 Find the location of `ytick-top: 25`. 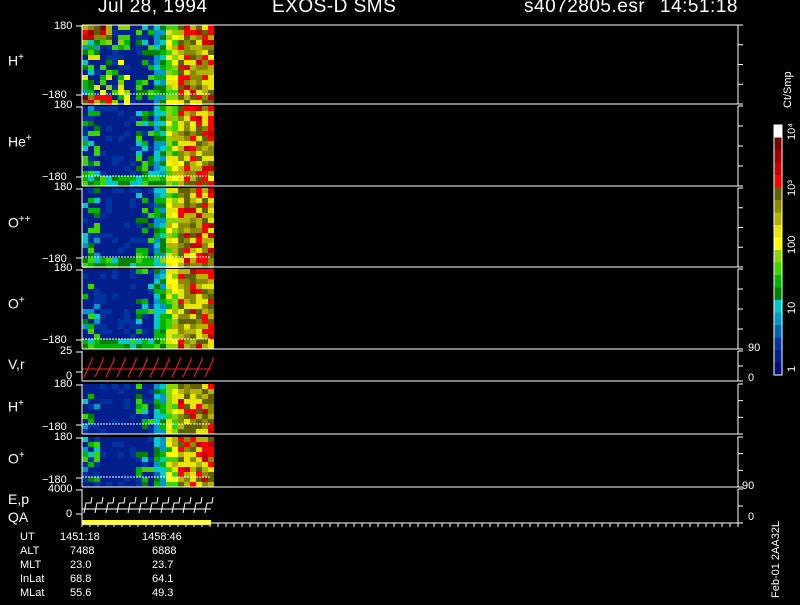

ytick-top: 25 is located at coordinates (66, 351).